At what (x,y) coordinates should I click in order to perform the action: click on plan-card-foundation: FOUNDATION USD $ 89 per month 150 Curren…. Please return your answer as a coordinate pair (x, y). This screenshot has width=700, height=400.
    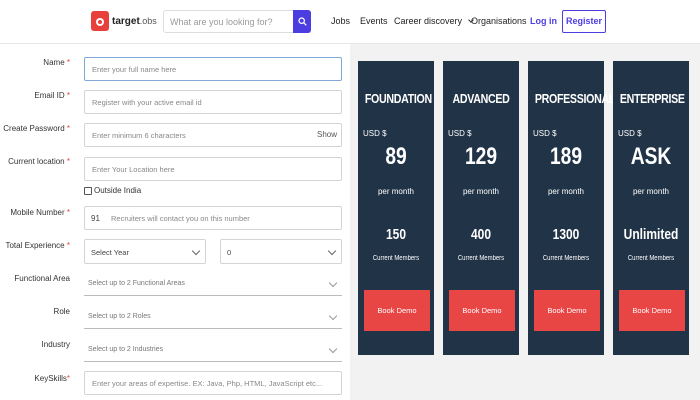
    Looking at the image, I should click on (396, 208).